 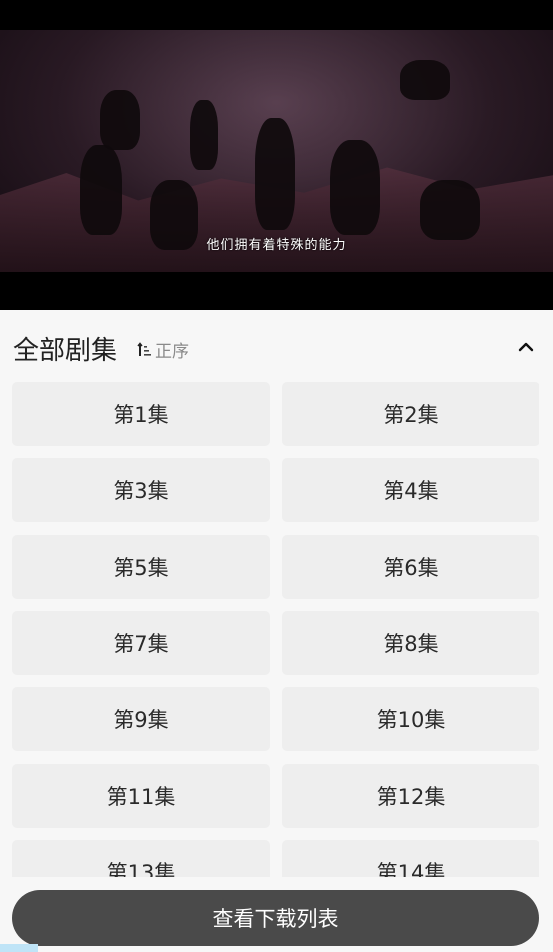 What do you see at coordinates (172, 352) in the screenshot?
I see `sort-label: 正序` at bounding box center [172, 352].